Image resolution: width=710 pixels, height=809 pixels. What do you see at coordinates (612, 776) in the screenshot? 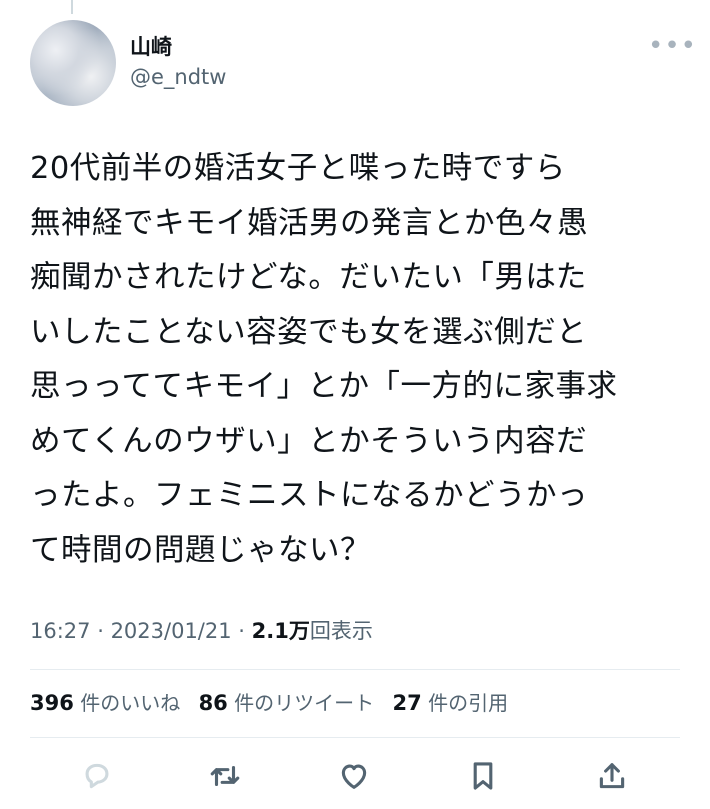
I see `share-icon` at bounding box center [612, 776].